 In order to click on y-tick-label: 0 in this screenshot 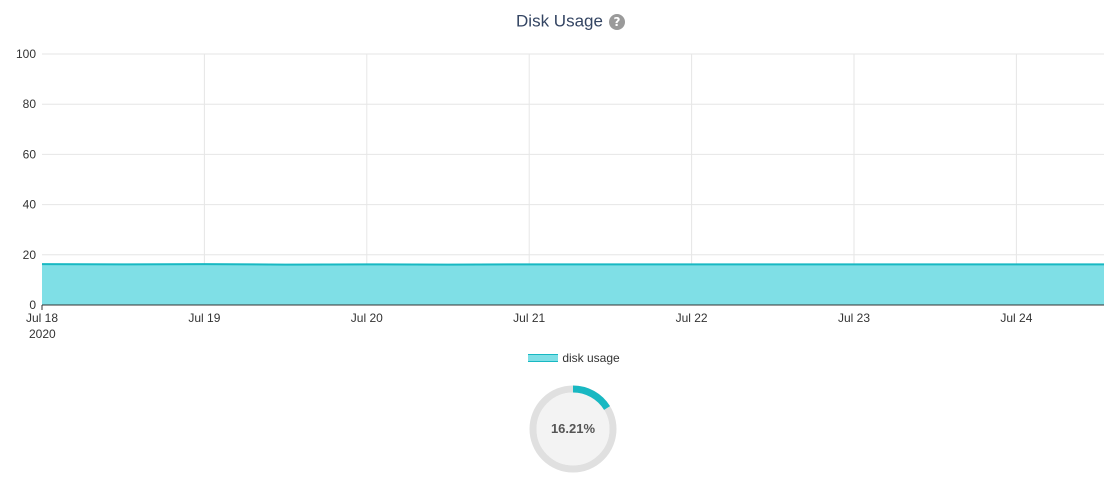, I will do `click(32, 305)`.